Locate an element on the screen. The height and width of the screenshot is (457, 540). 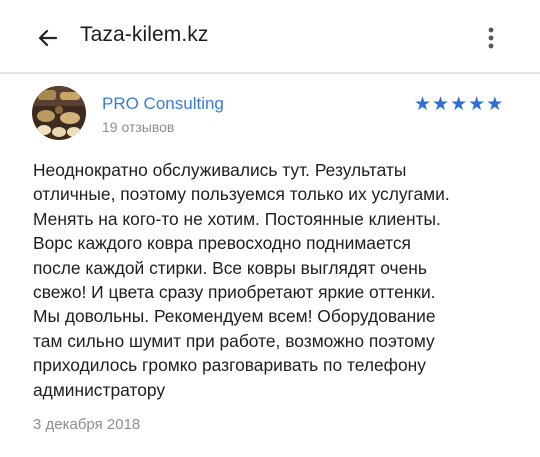
more-vertical-icon is located at coordinates (491, 38).